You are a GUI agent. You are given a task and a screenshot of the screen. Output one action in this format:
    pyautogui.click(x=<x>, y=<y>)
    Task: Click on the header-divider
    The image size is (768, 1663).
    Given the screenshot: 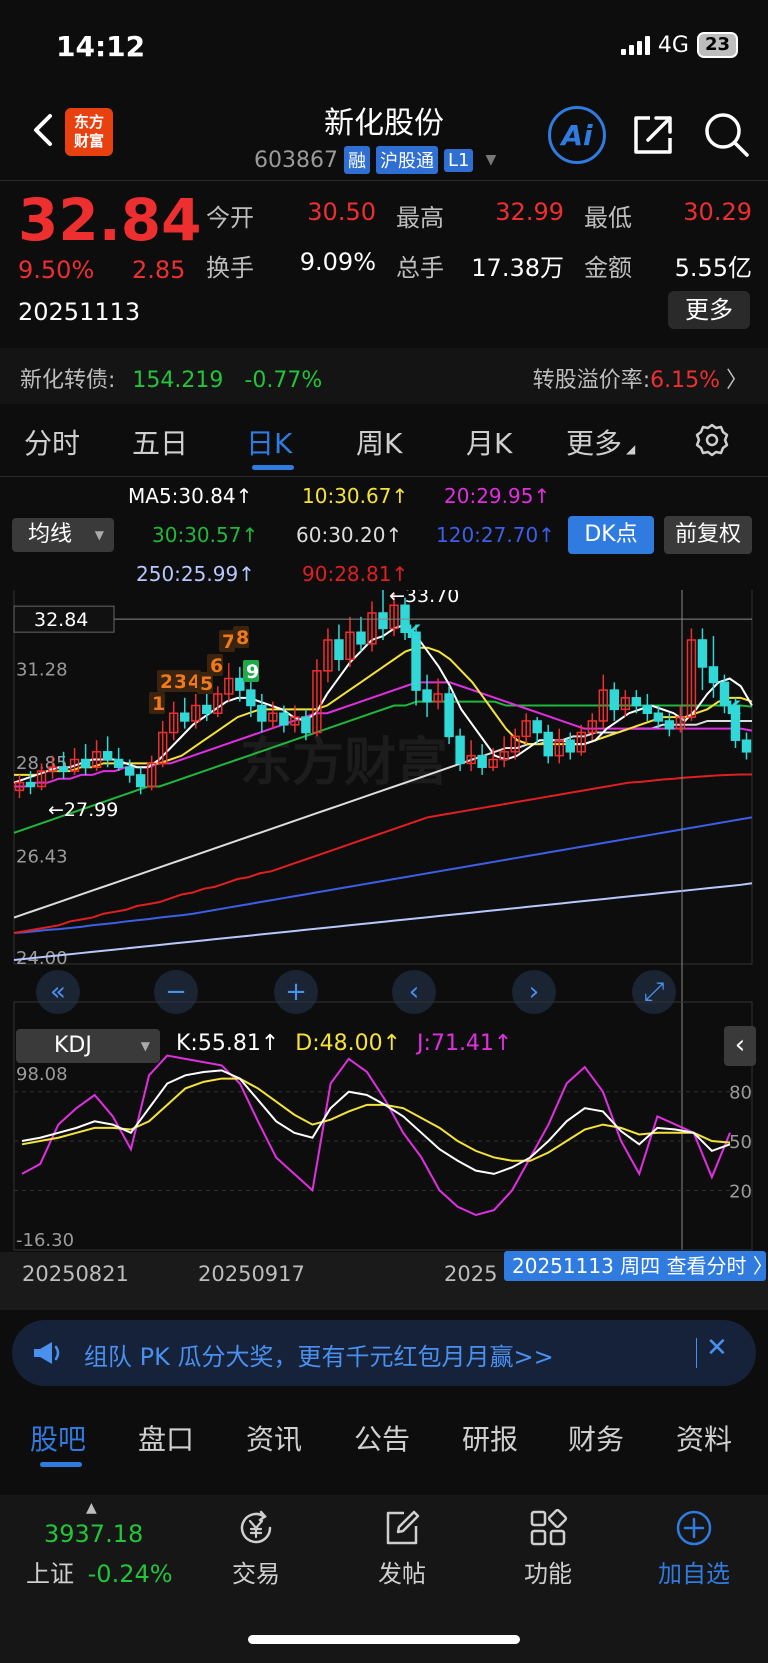 What is the action you would take?
    pyautogui.click(x=384, y=180)
    